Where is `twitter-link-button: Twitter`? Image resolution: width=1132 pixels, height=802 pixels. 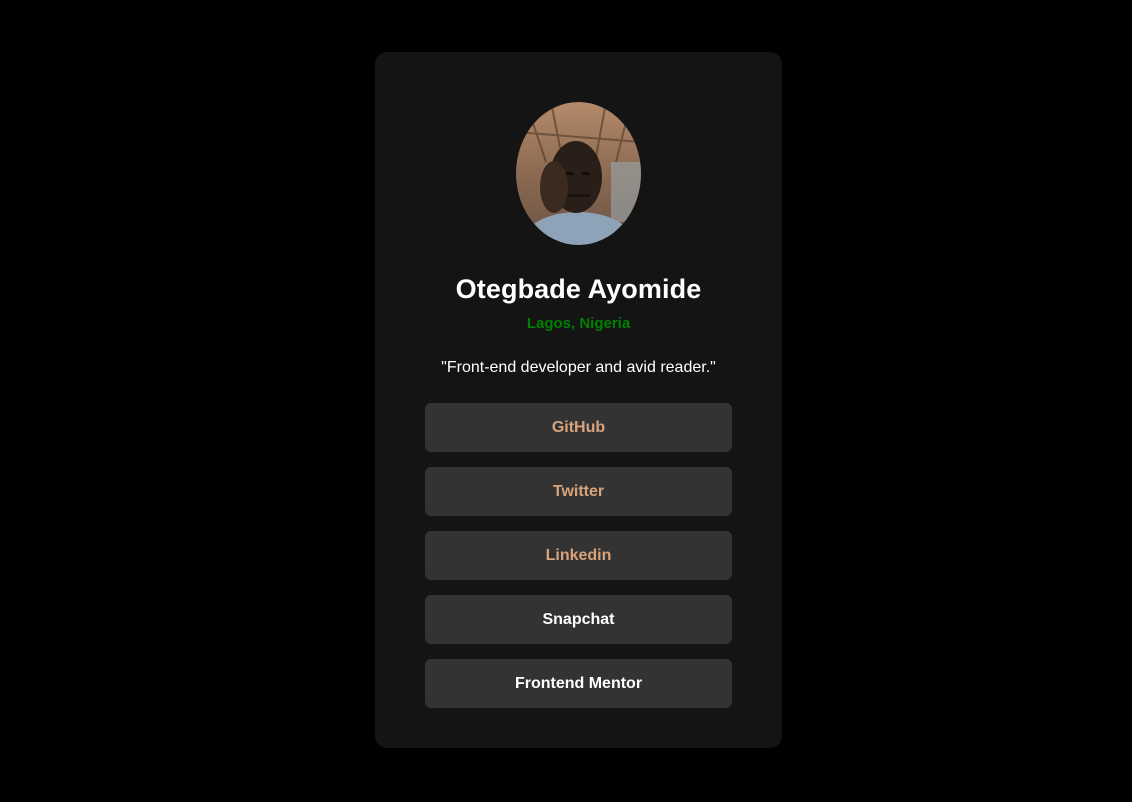
twitter-link-button: Twitter is located at coordinates (578, 491).